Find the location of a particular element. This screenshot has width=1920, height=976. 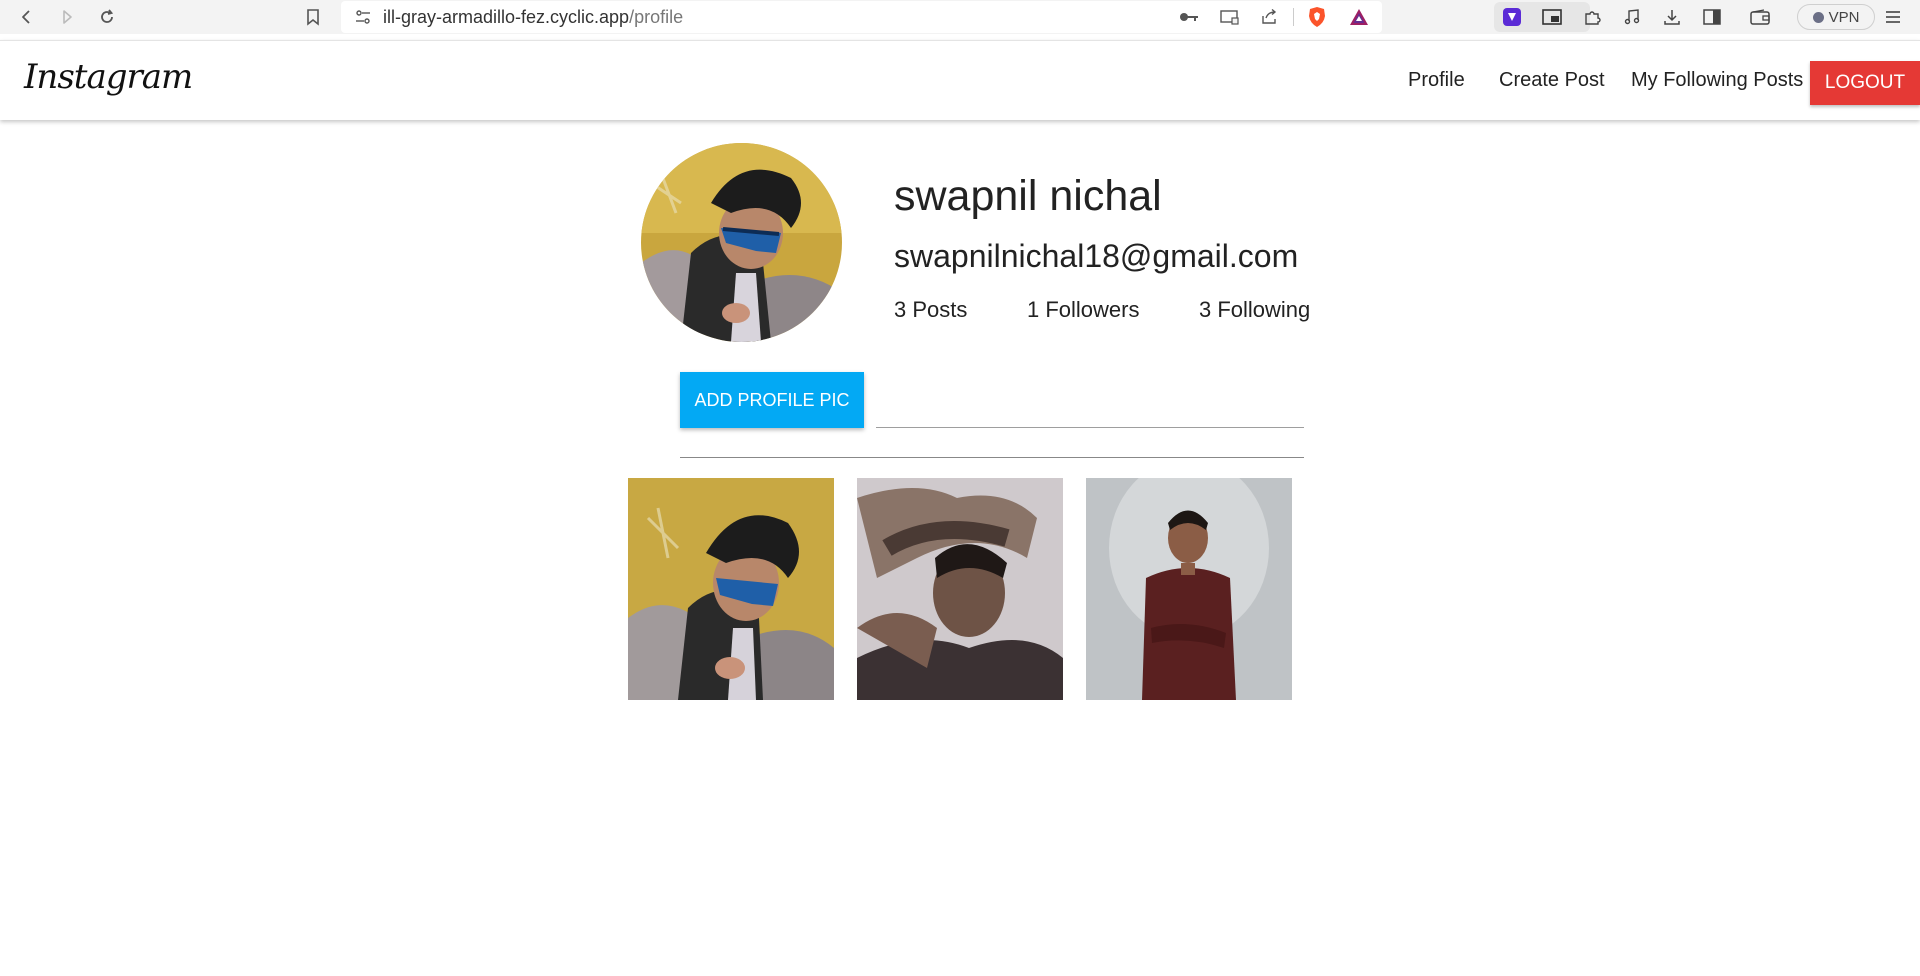

nav-link-profile: Profile is located at coordinates (1436, 80).